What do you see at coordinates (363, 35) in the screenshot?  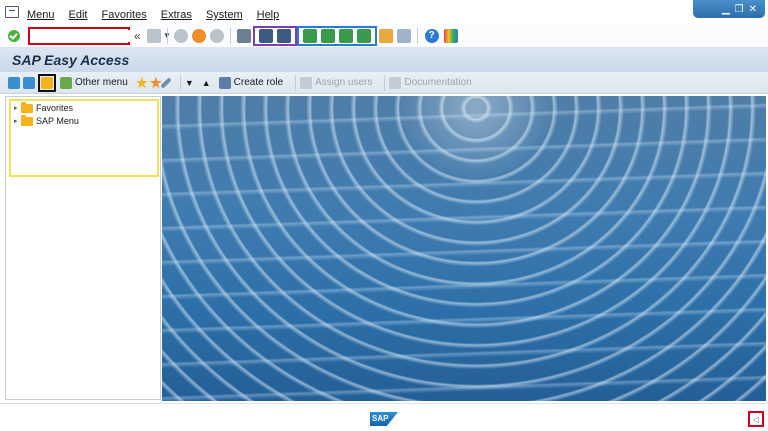 I see `last-page-icon` at bounding box center [363, 35].